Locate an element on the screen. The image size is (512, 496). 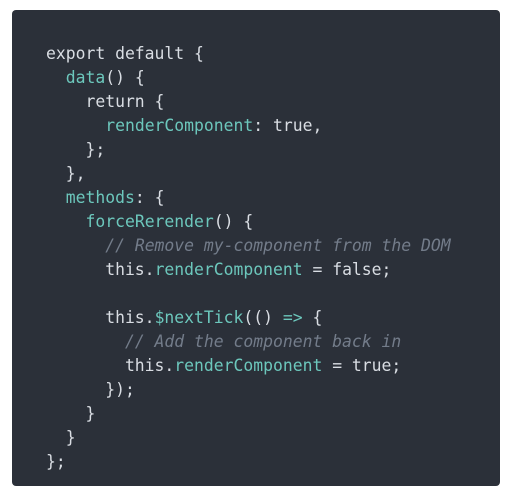
code-line: }, is located at coordinates (248, 174).